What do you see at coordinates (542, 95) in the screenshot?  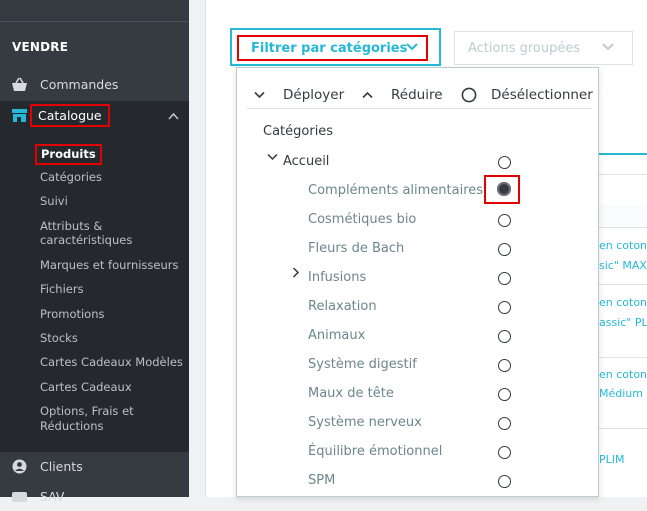 I see `deselect-label: Désélectionner` at bounding box center [542, 95].